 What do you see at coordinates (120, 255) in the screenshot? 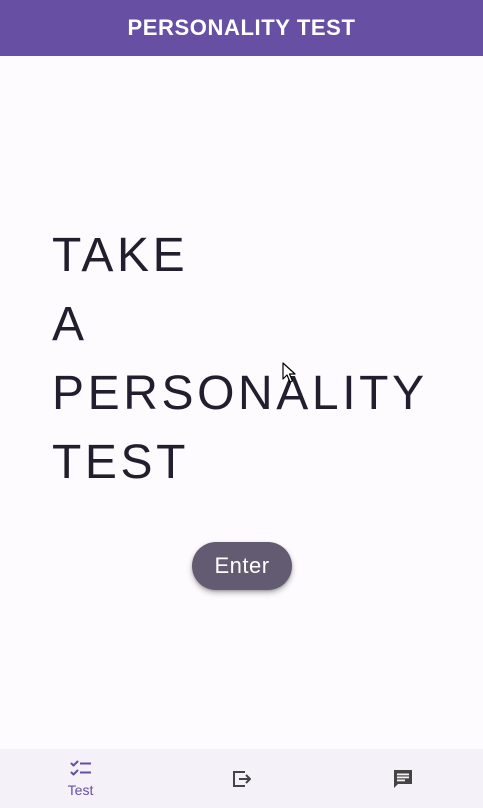
I see `hero-line-take: TAKE` at bounding box center [120, 255].